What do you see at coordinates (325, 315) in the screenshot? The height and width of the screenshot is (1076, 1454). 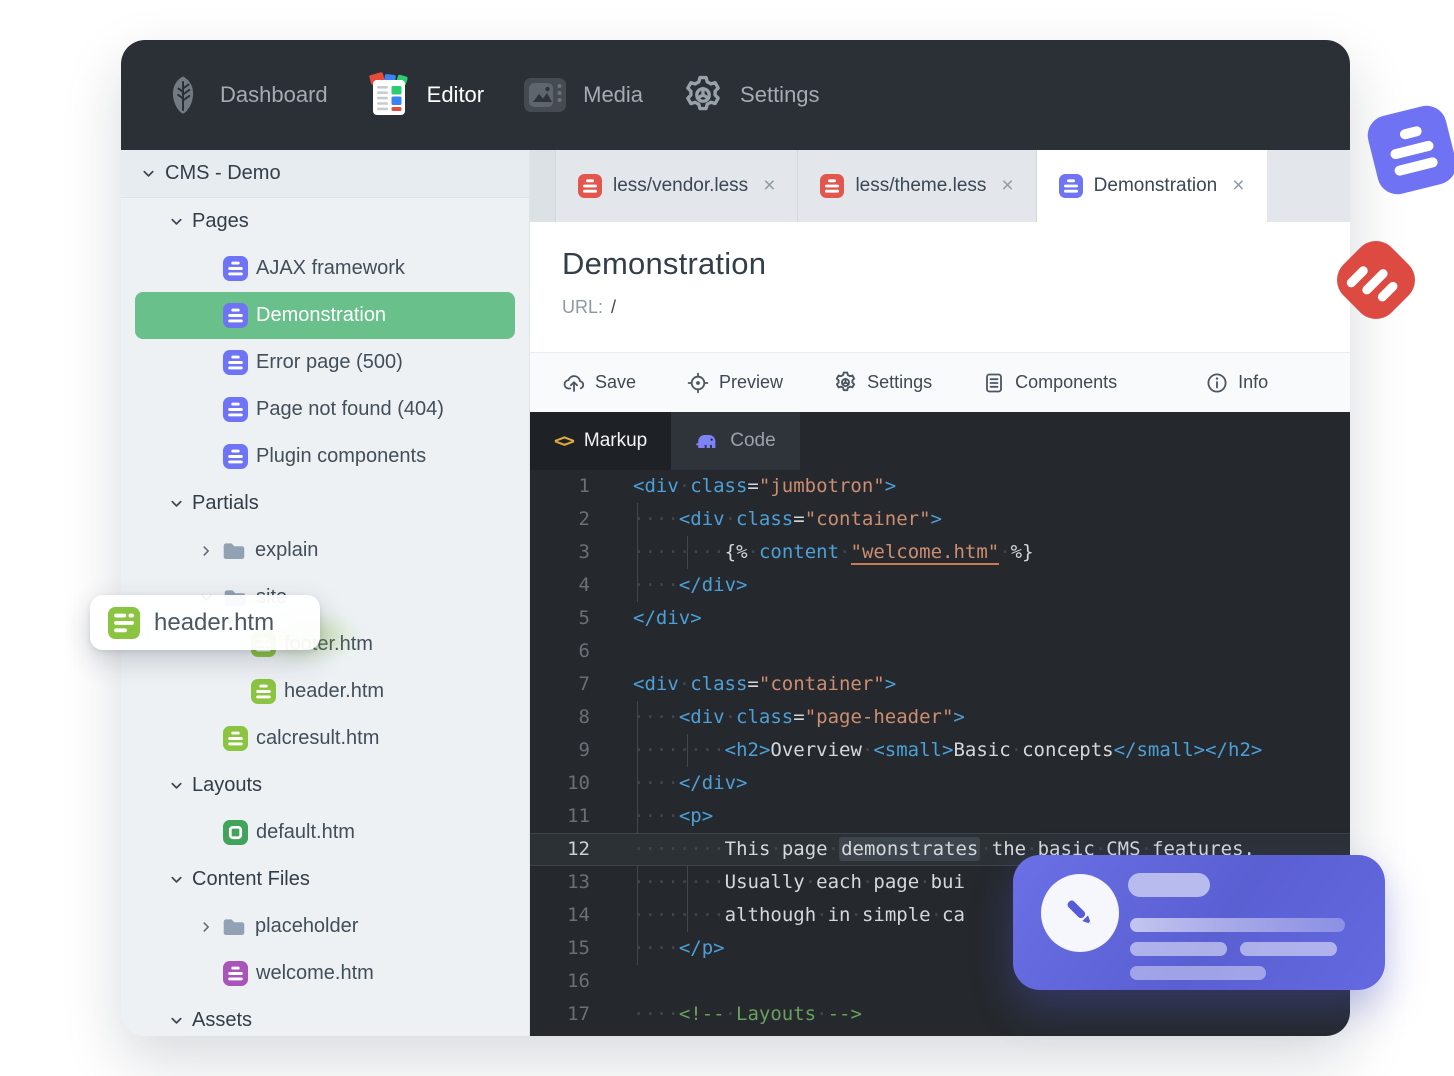 I see `sidebar-item-demonstration: Demonstration` at bounding box center [325, 315].